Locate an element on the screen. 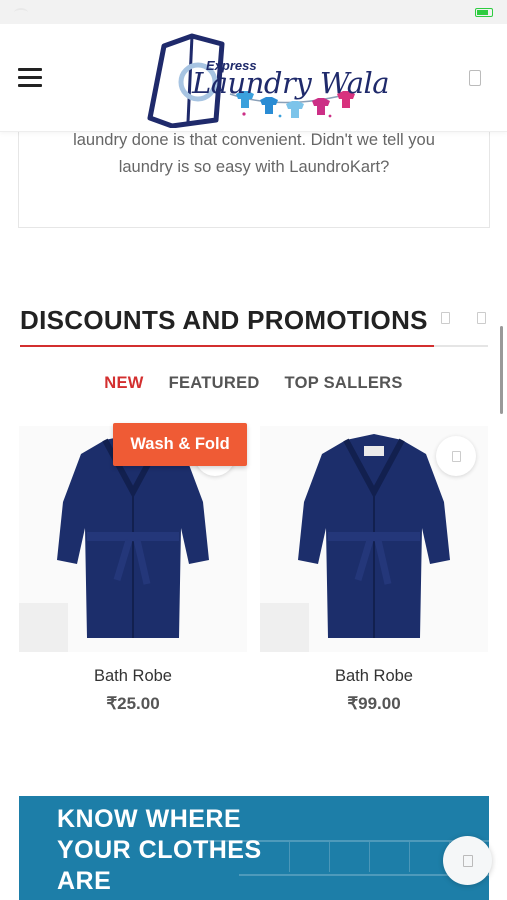 Image resolution: width=507 pixels, height=900 pixels. tab-top-sellers: TOP SALLERS is located at coordinates (343, 383).